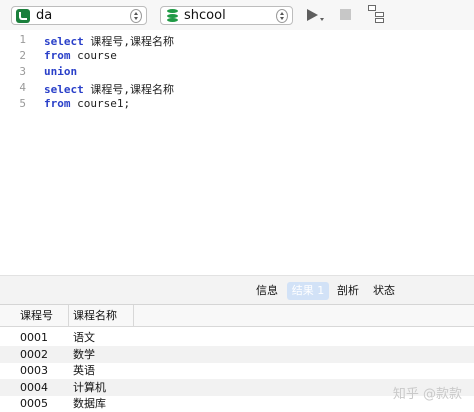  I want to click on code-line: union, so click(60, 71).